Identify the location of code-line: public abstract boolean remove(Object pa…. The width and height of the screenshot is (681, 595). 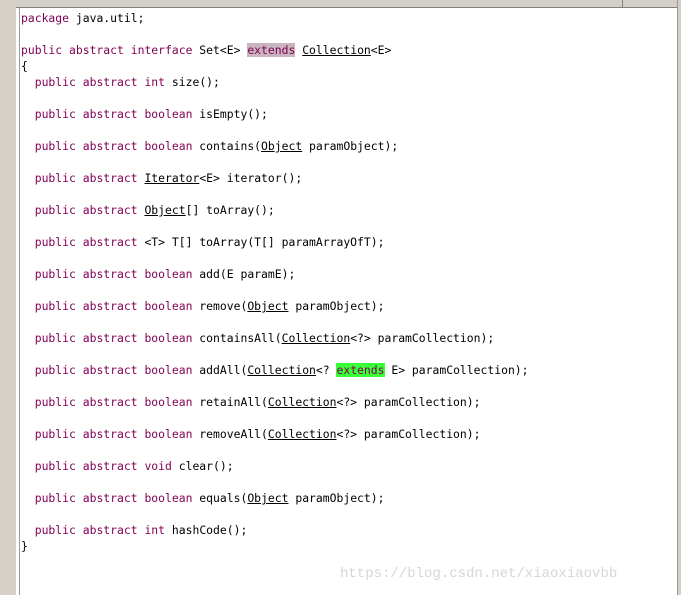
(203, 306).